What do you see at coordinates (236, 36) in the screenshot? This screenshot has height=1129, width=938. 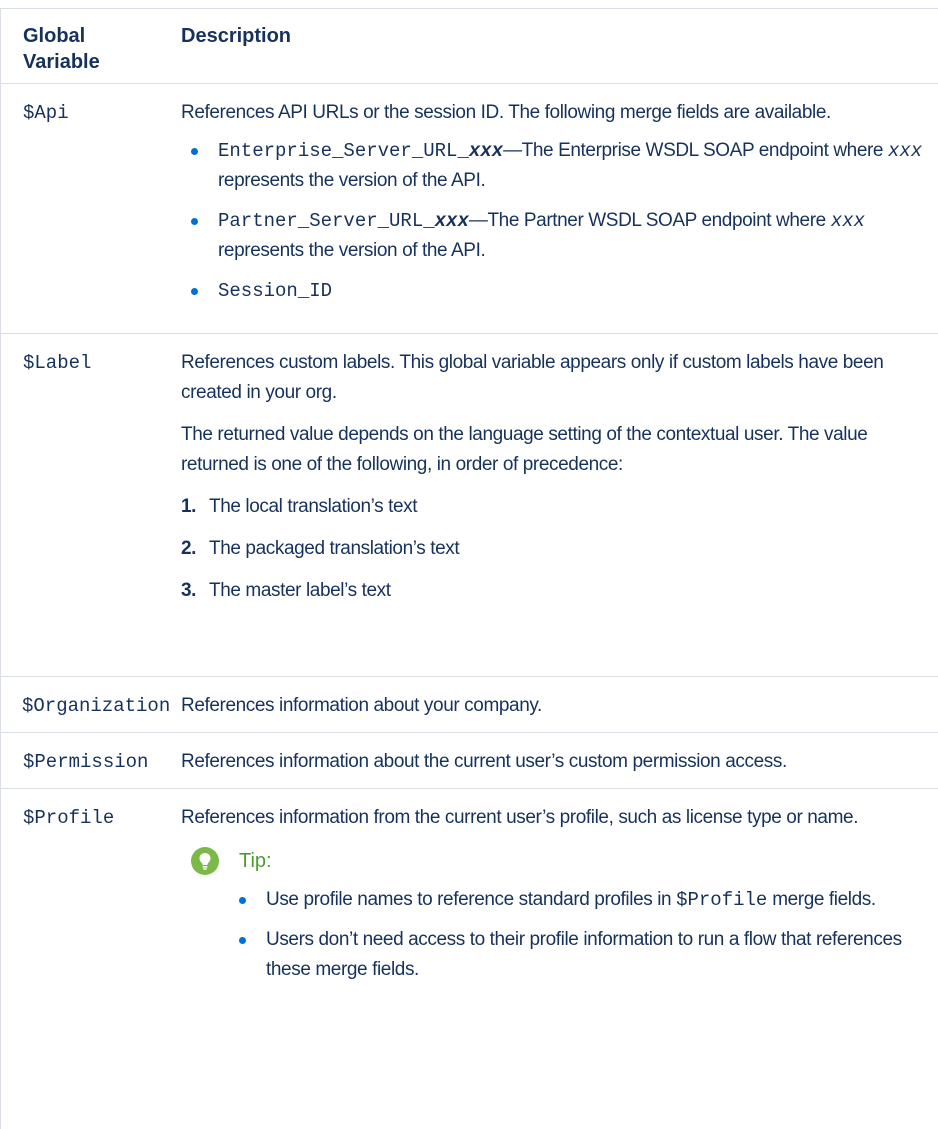 I see `header-description: Description` at bounding box center [236, 36].